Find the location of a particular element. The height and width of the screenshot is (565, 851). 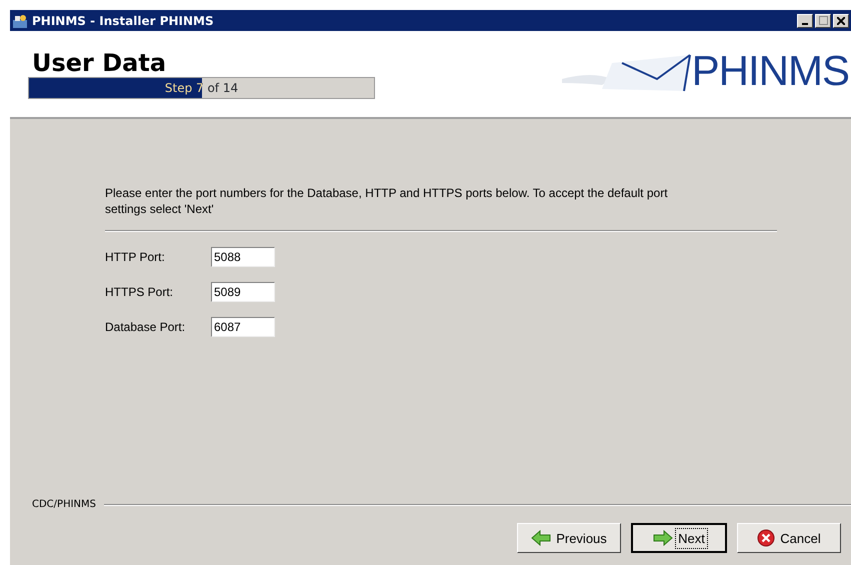

close-icon is located at coordinates (841, 20).